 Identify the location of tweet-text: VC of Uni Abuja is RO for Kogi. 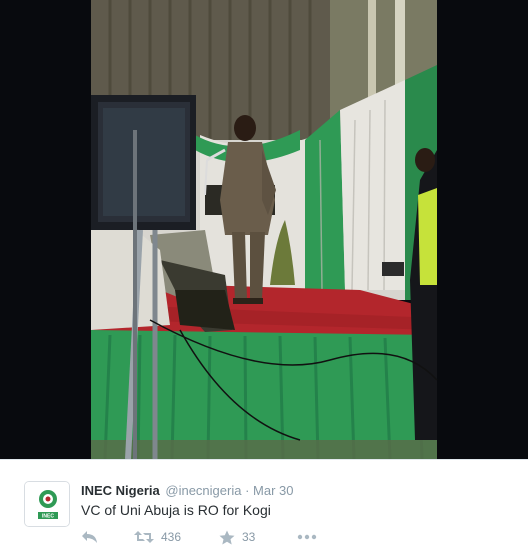
(176, 510).